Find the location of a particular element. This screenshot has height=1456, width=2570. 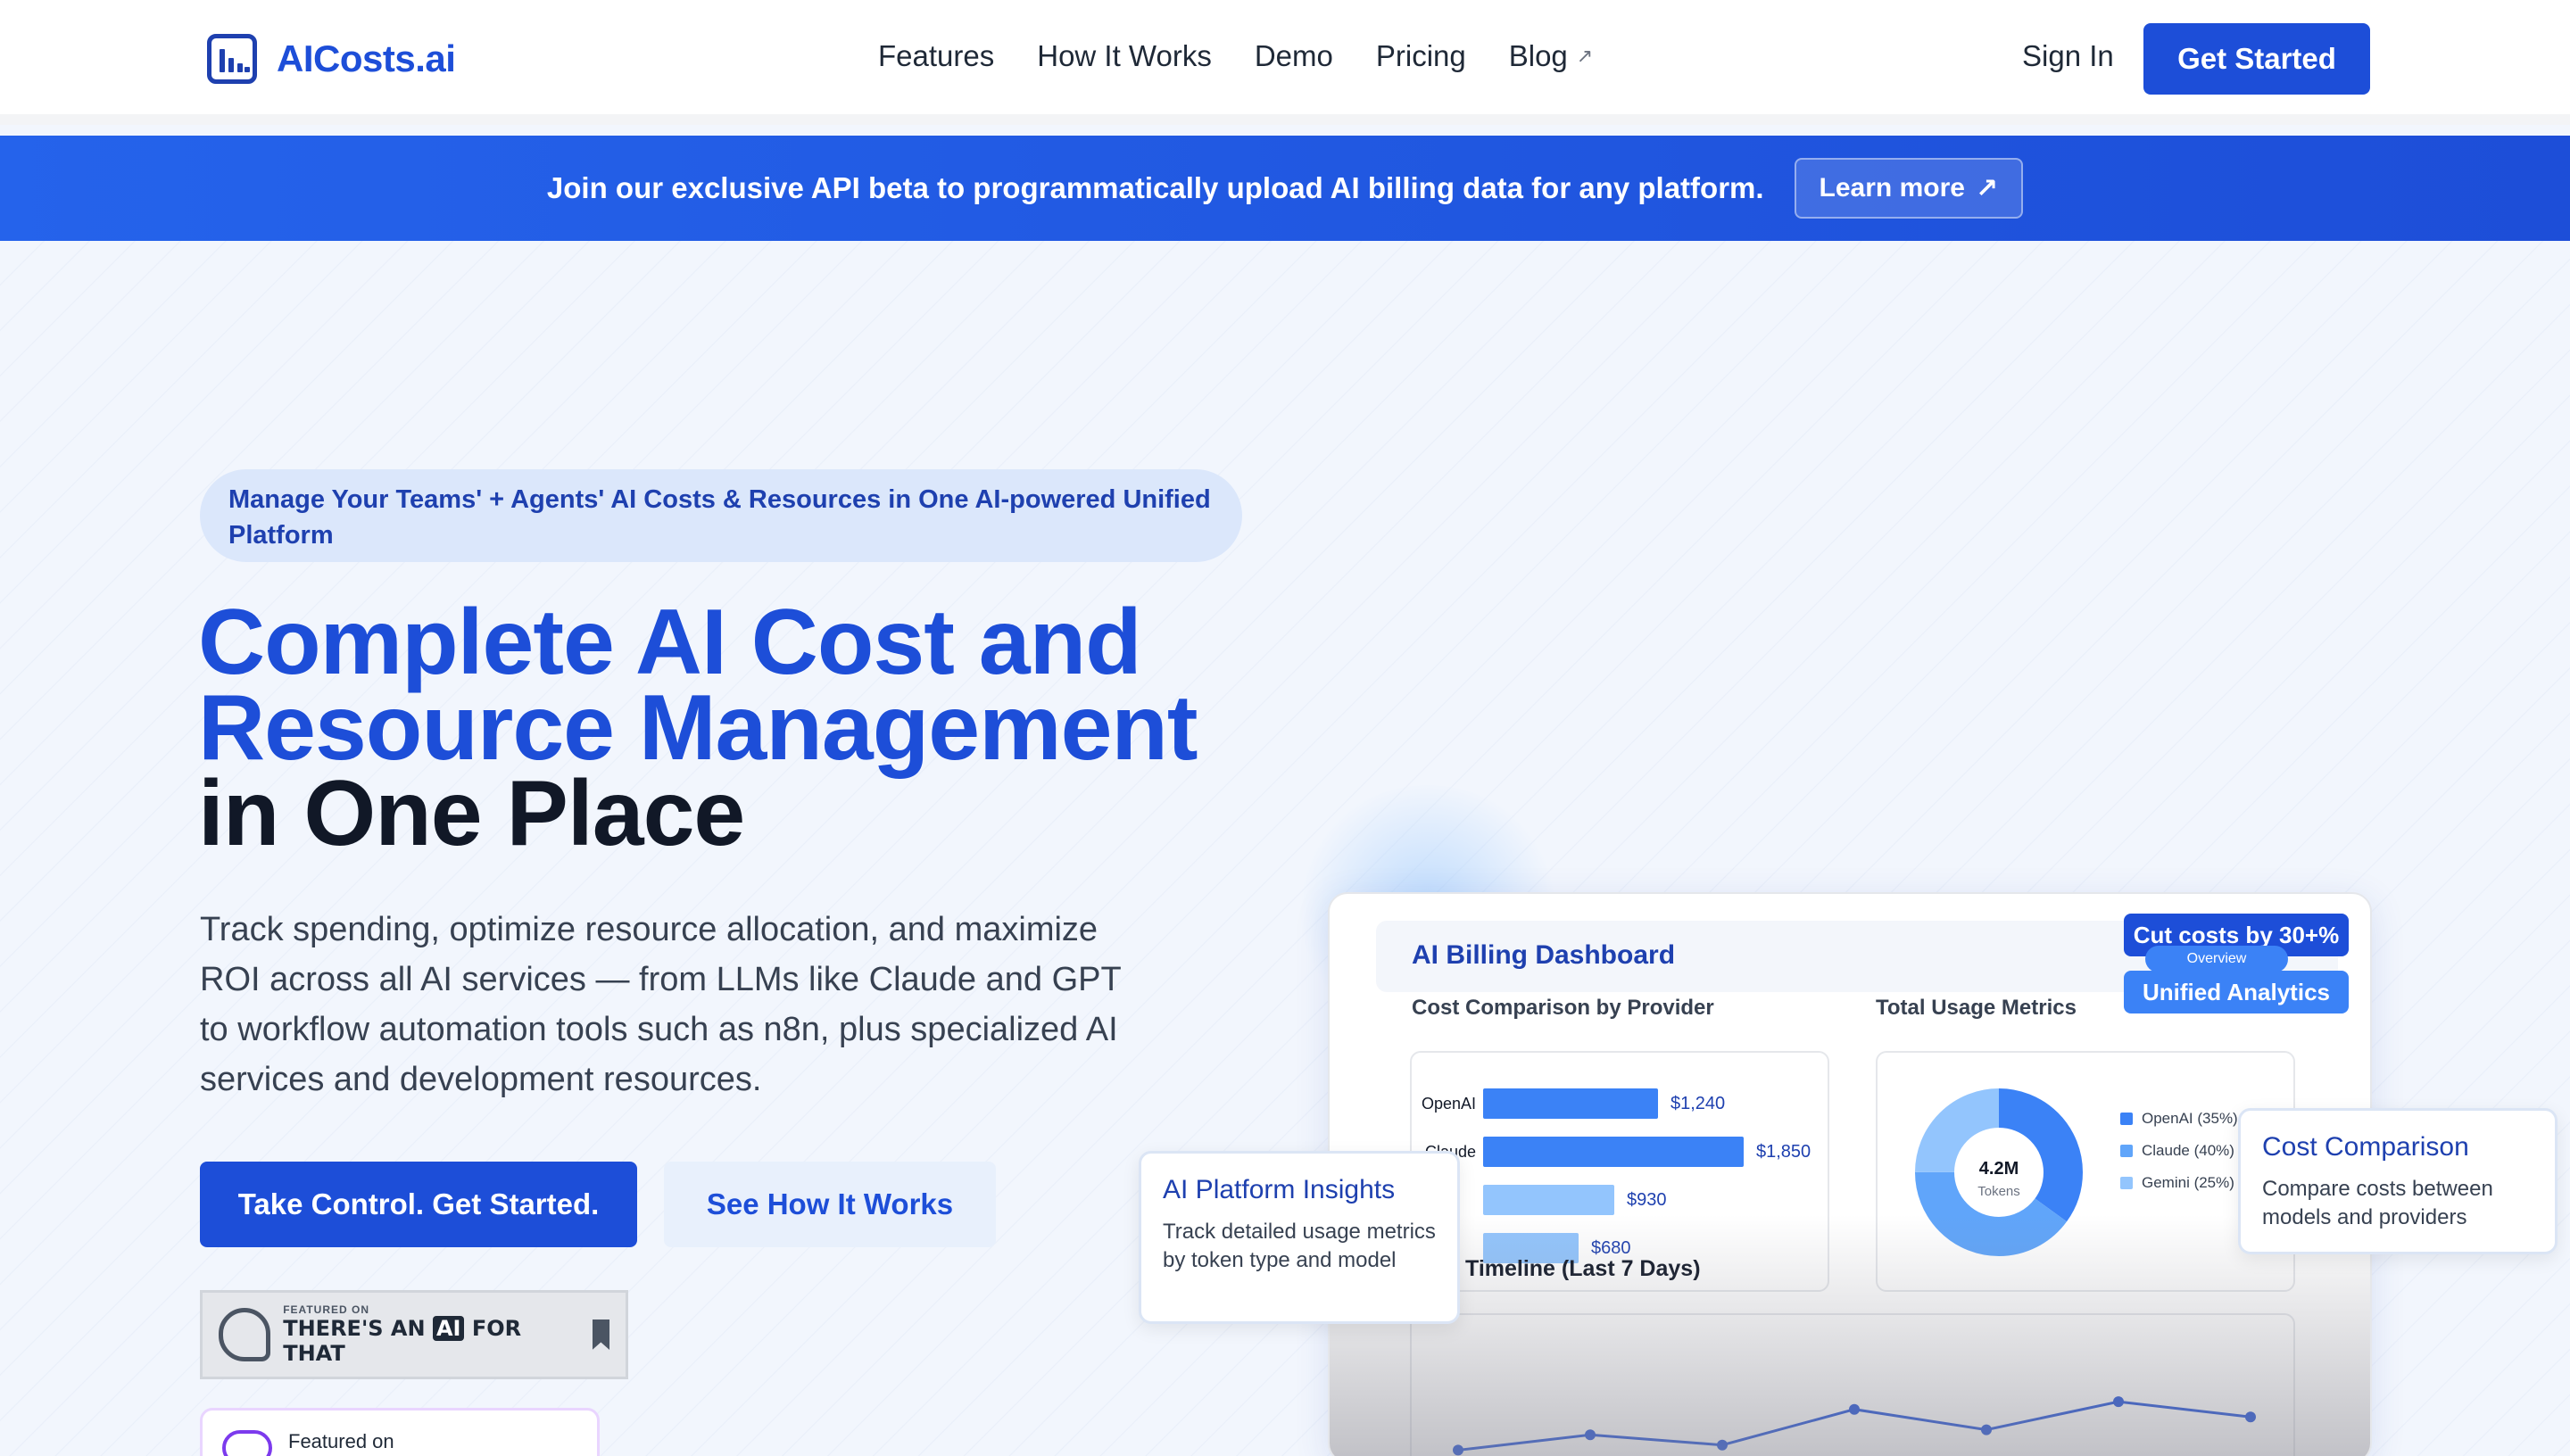

badge1-text: FEATURED ON THERE'S AN AI FOR THAT is located at coordinates (431, 1334).